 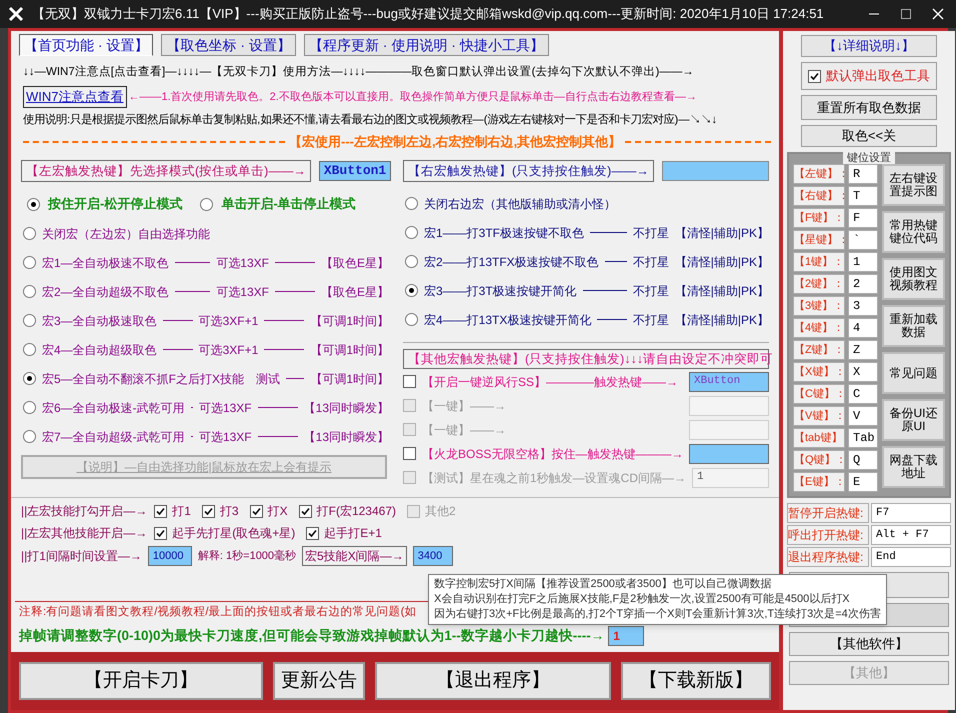 I want to click on input-field: XButton1, so click(x=355, y=171).